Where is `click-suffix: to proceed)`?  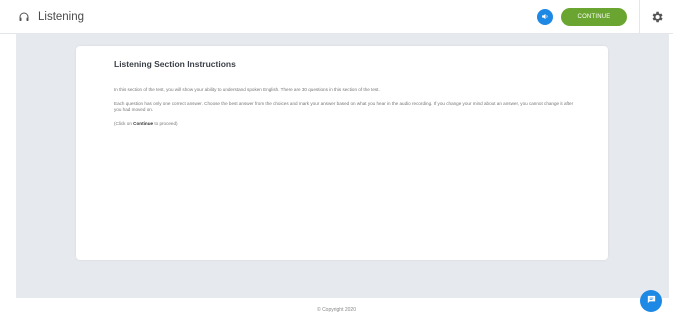 click-suffix: to proceed) is located at coordinates (165, 123).